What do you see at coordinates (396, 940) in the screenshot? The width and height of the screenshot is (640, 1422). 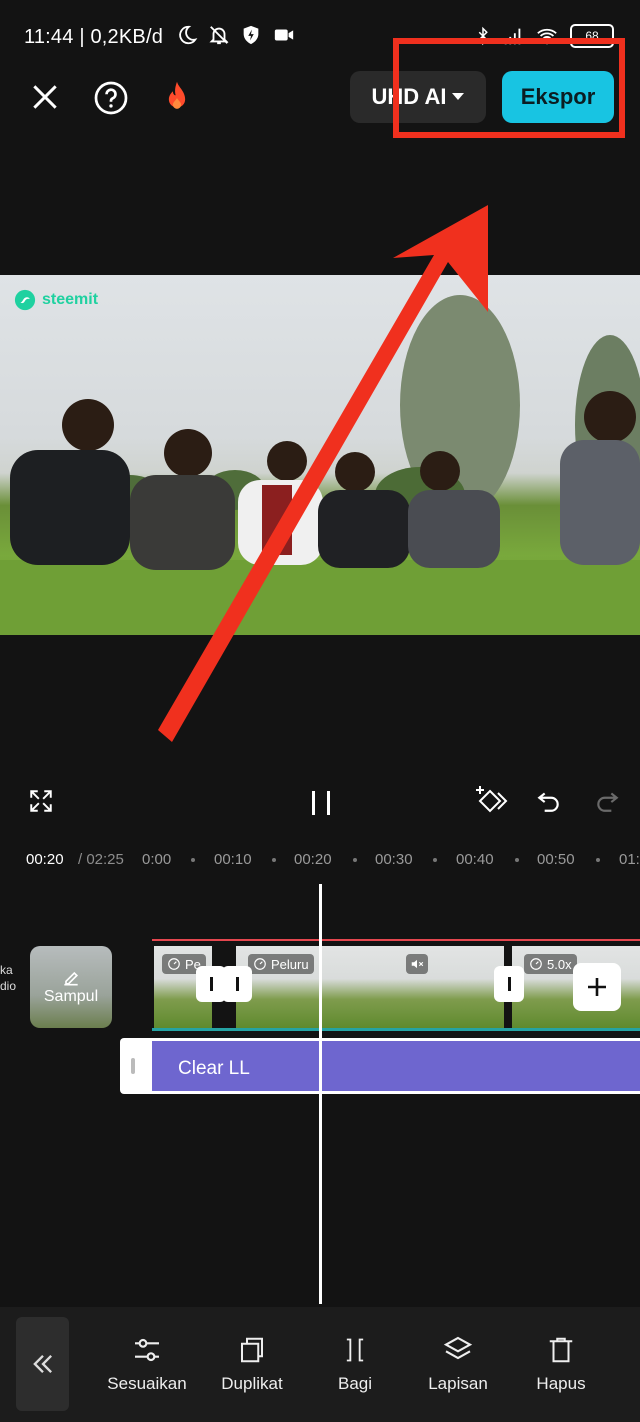 I see `track-indicator-line` at bounding box center [396, 940].